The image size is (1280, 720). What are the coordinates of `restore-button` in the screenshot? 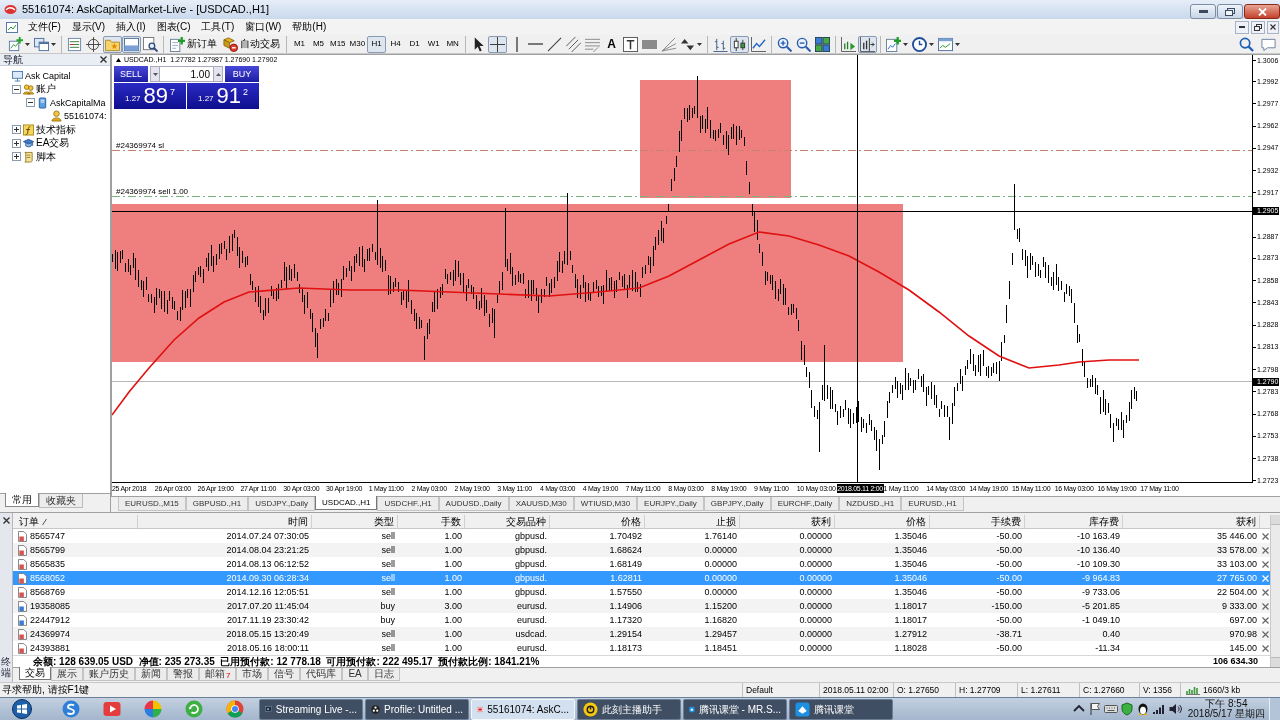 It's located at (1230, 11).